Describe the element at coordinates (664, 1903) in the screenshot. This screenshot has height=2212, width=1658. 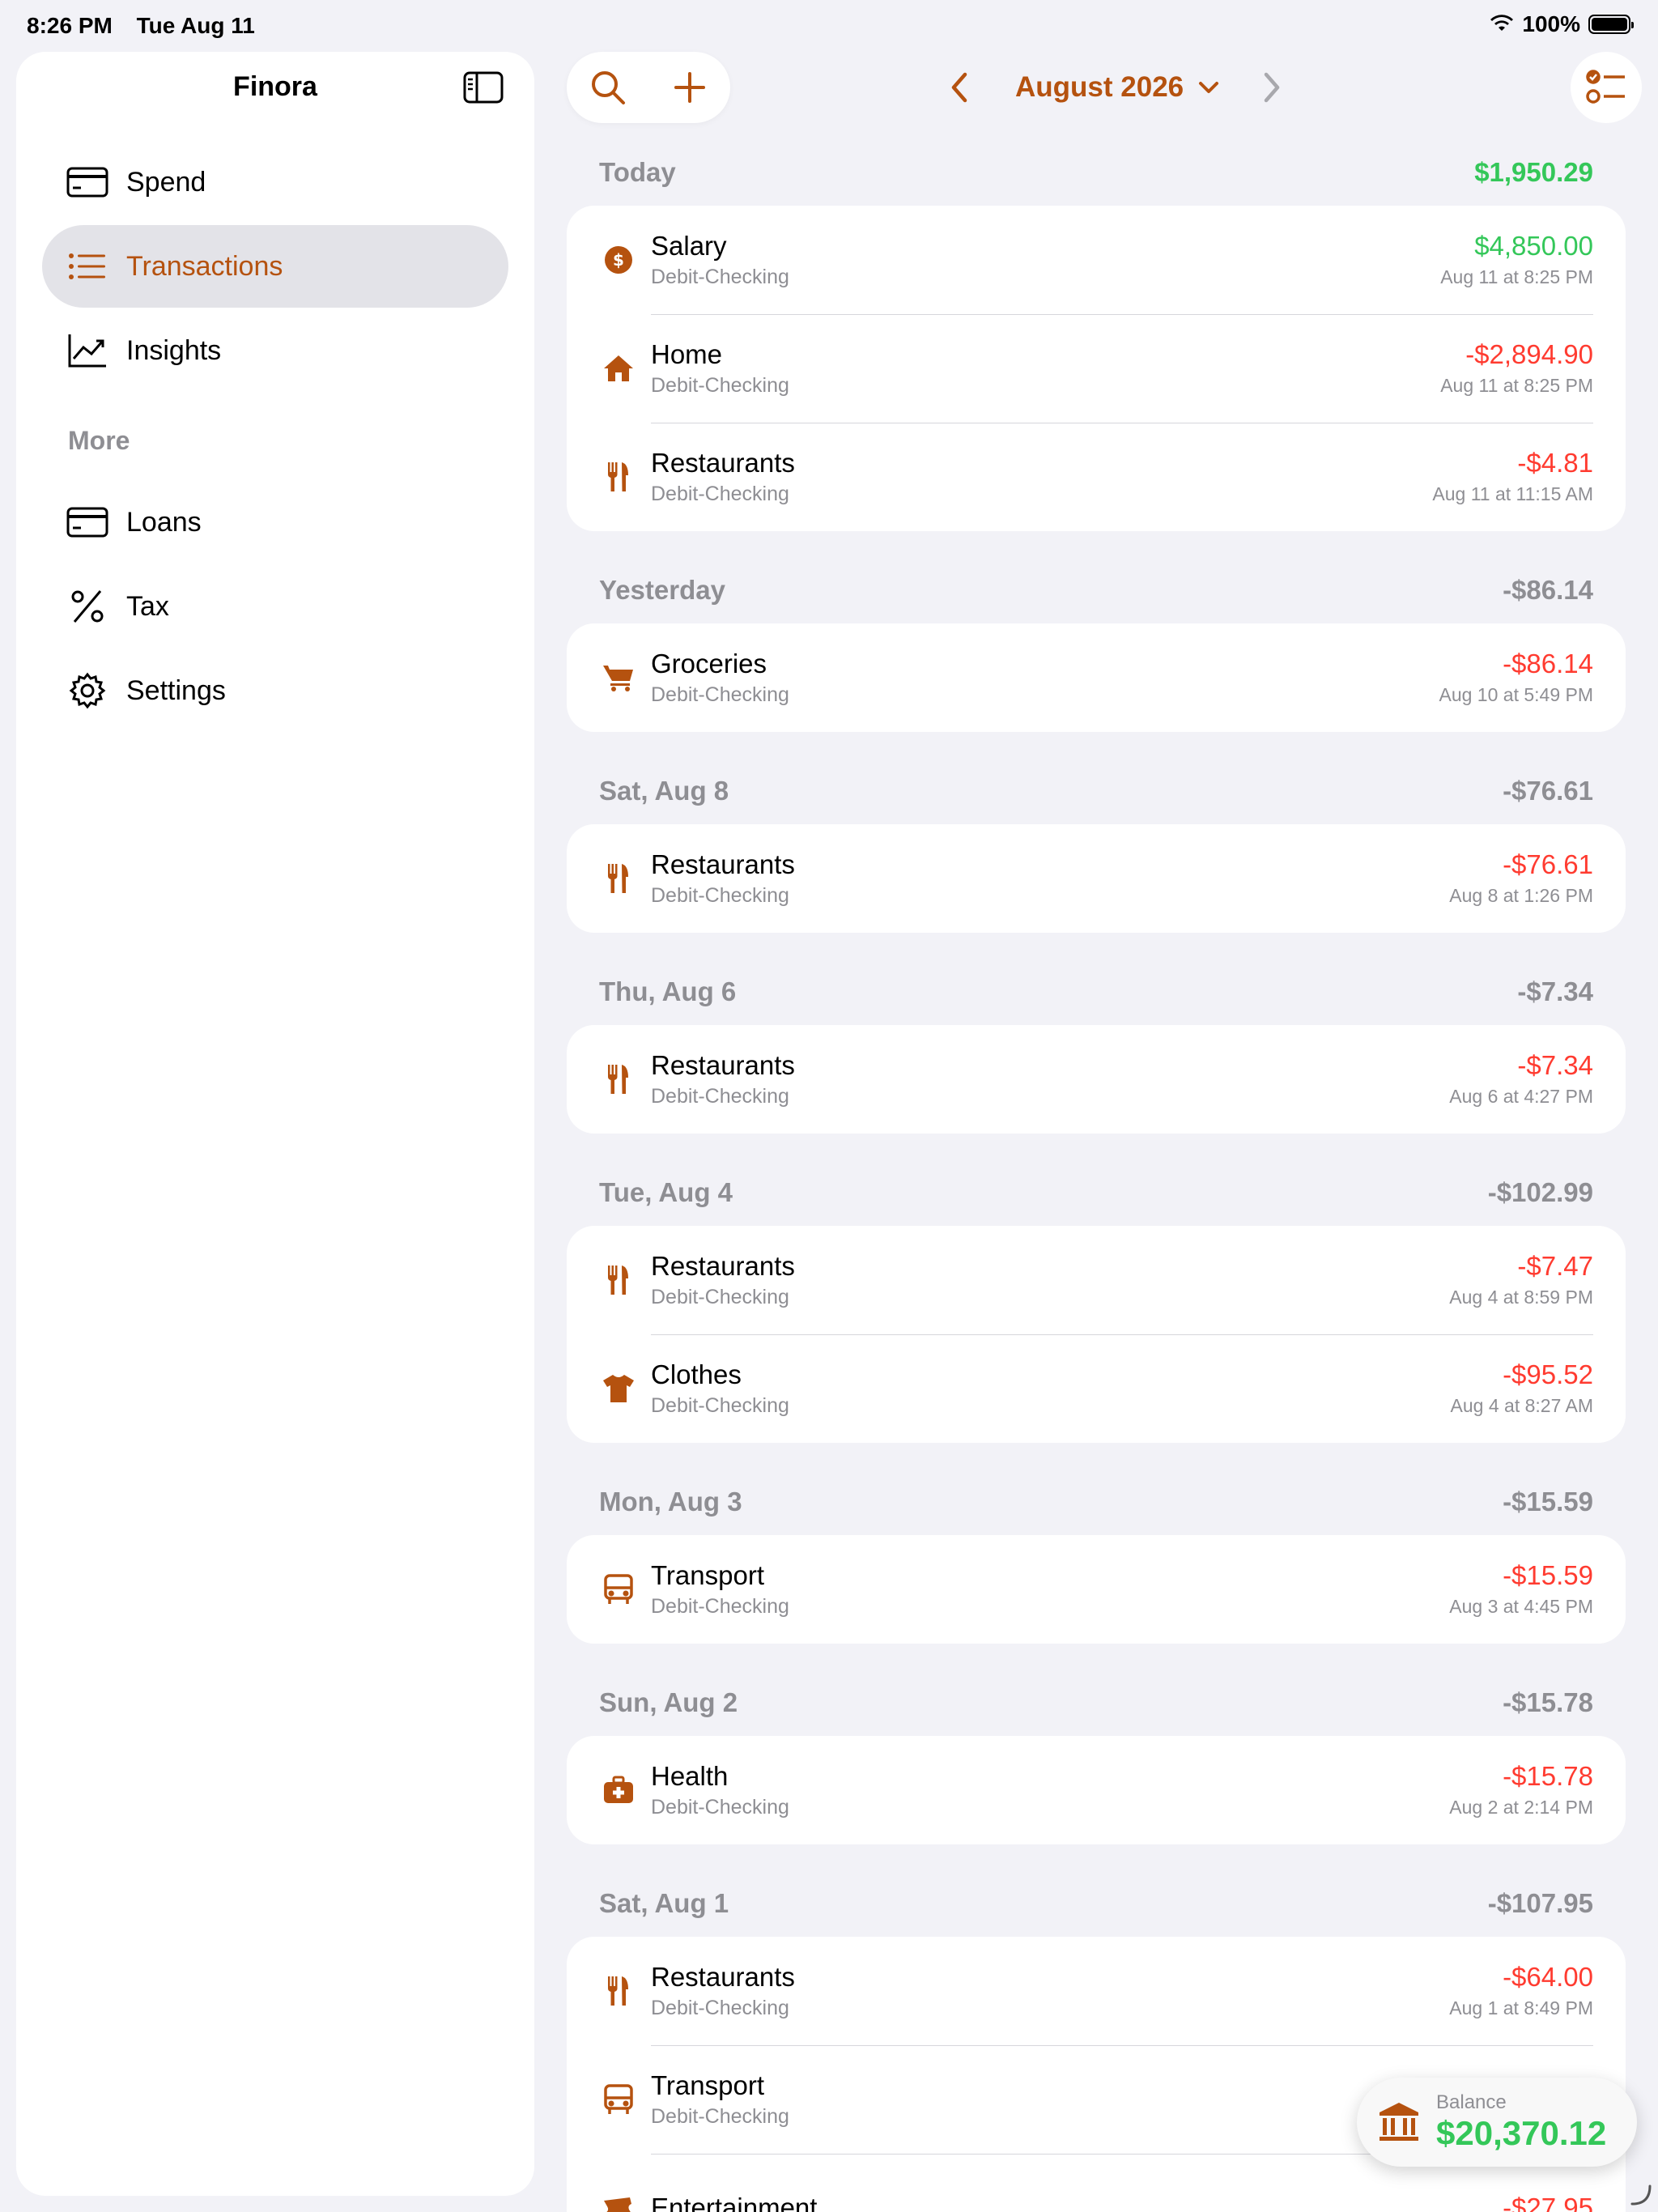
I see `section-title: Sat, Aug 1` at that location.